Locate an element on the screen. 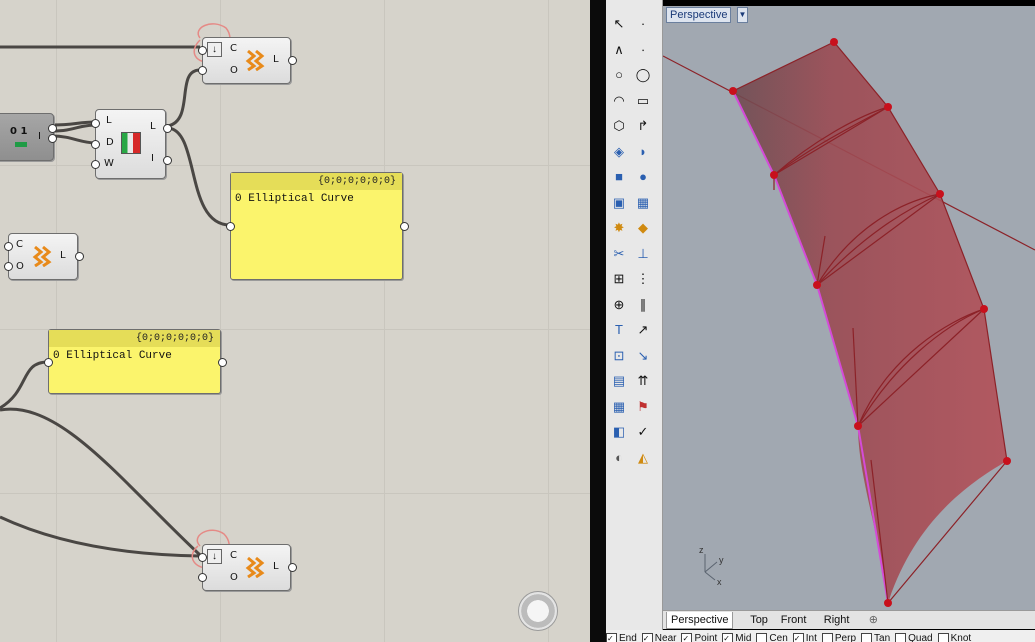 The image size is (1035, 642). cylinder-icon: ▣ is located at coordinates (619, 203).